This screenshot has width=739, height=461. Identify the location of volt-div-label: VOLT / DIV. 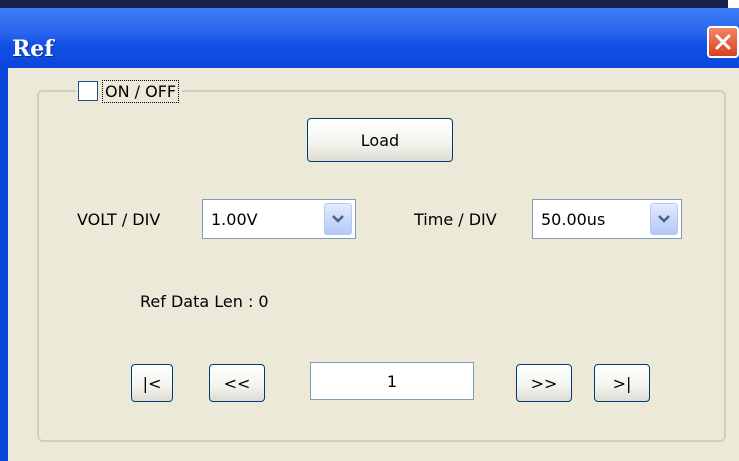
(119, 219).